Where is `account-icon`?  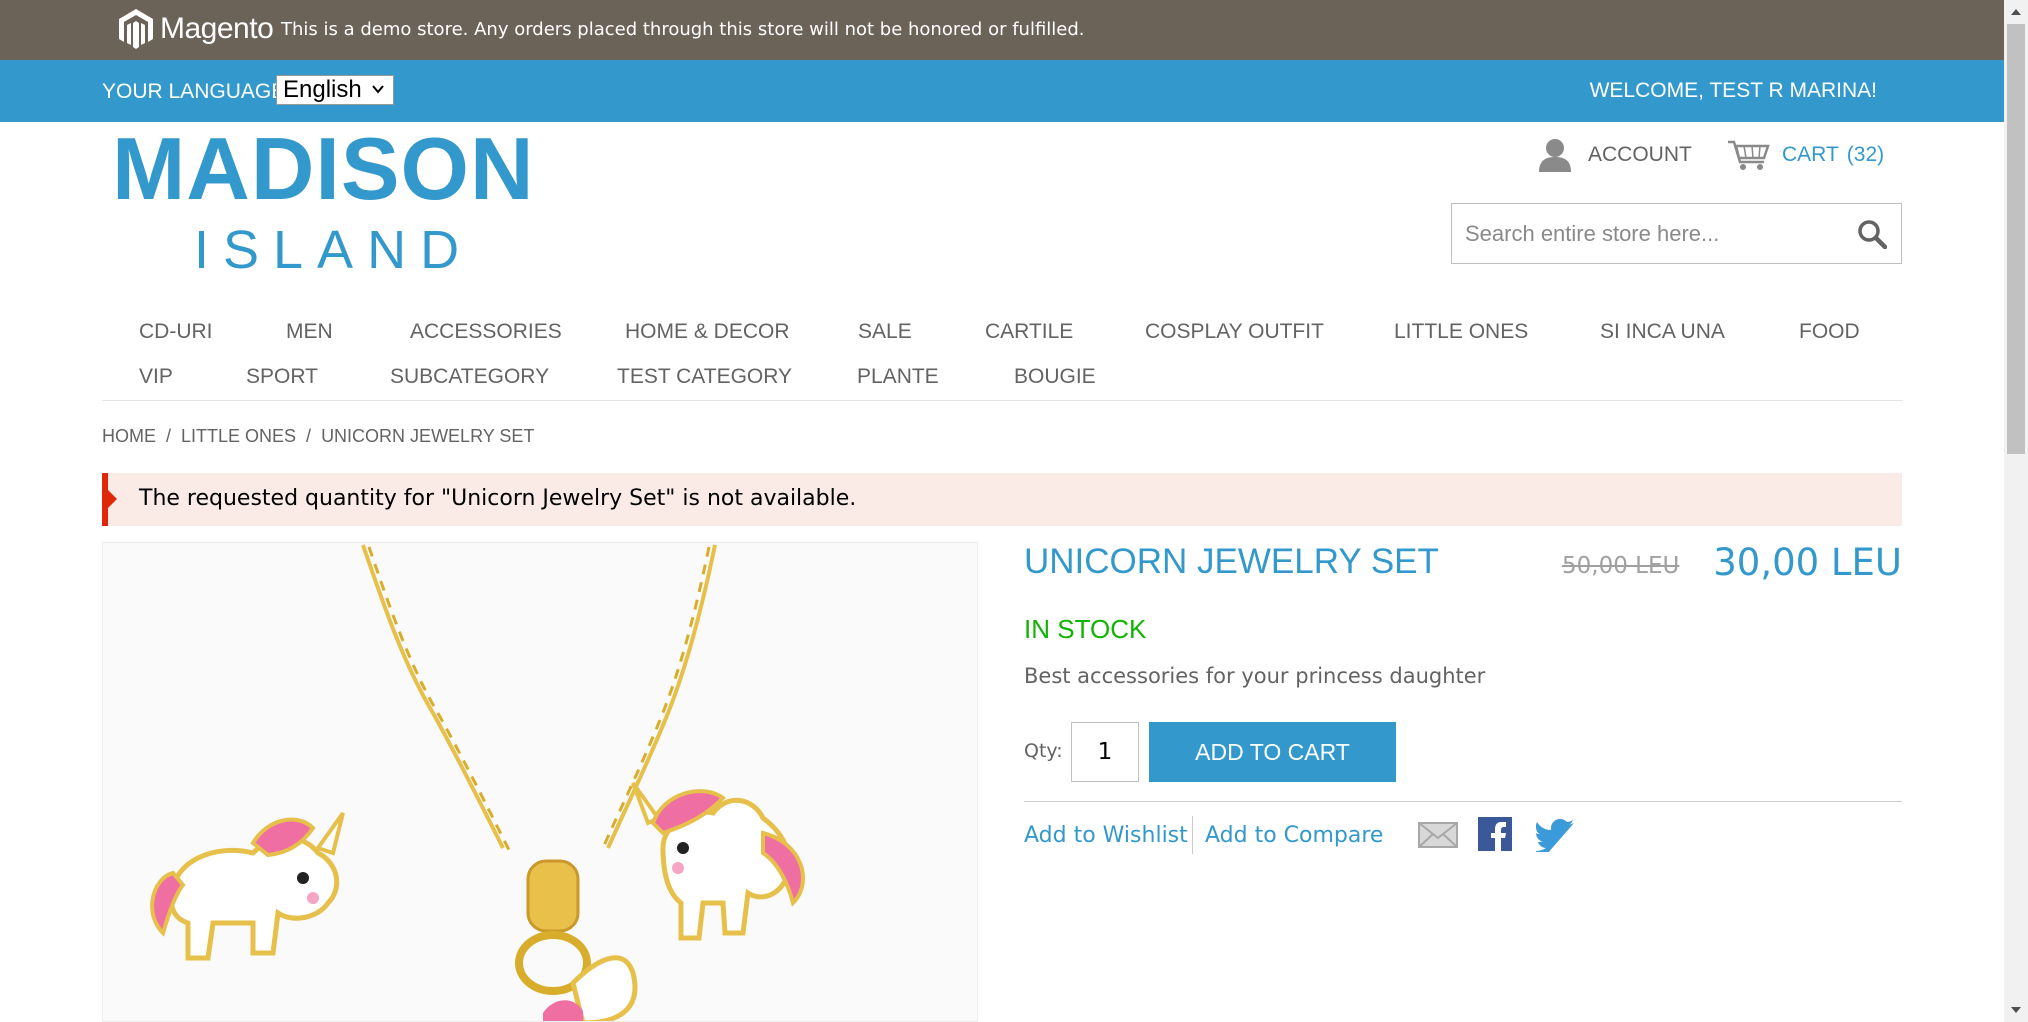 account-icon is located at coordinates (1555, 155).